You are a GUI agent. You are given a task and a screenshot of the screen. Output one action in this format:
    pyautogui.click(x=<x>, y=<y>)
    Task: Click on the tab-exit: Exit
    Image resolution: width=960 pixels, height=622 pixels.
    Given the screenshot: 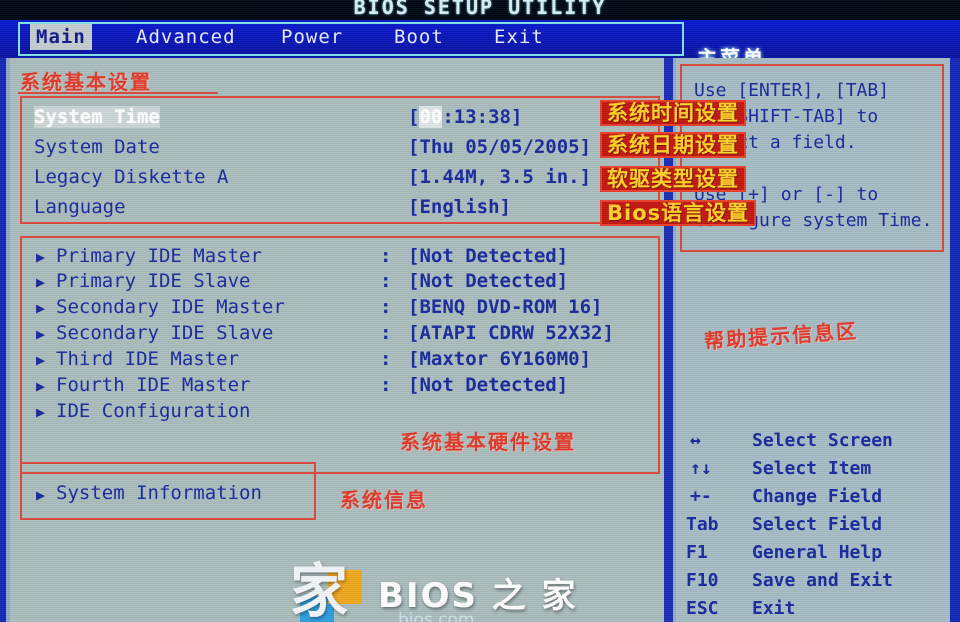 What is the action you would take?
    pyautogui.click(x=519, y=37)
    